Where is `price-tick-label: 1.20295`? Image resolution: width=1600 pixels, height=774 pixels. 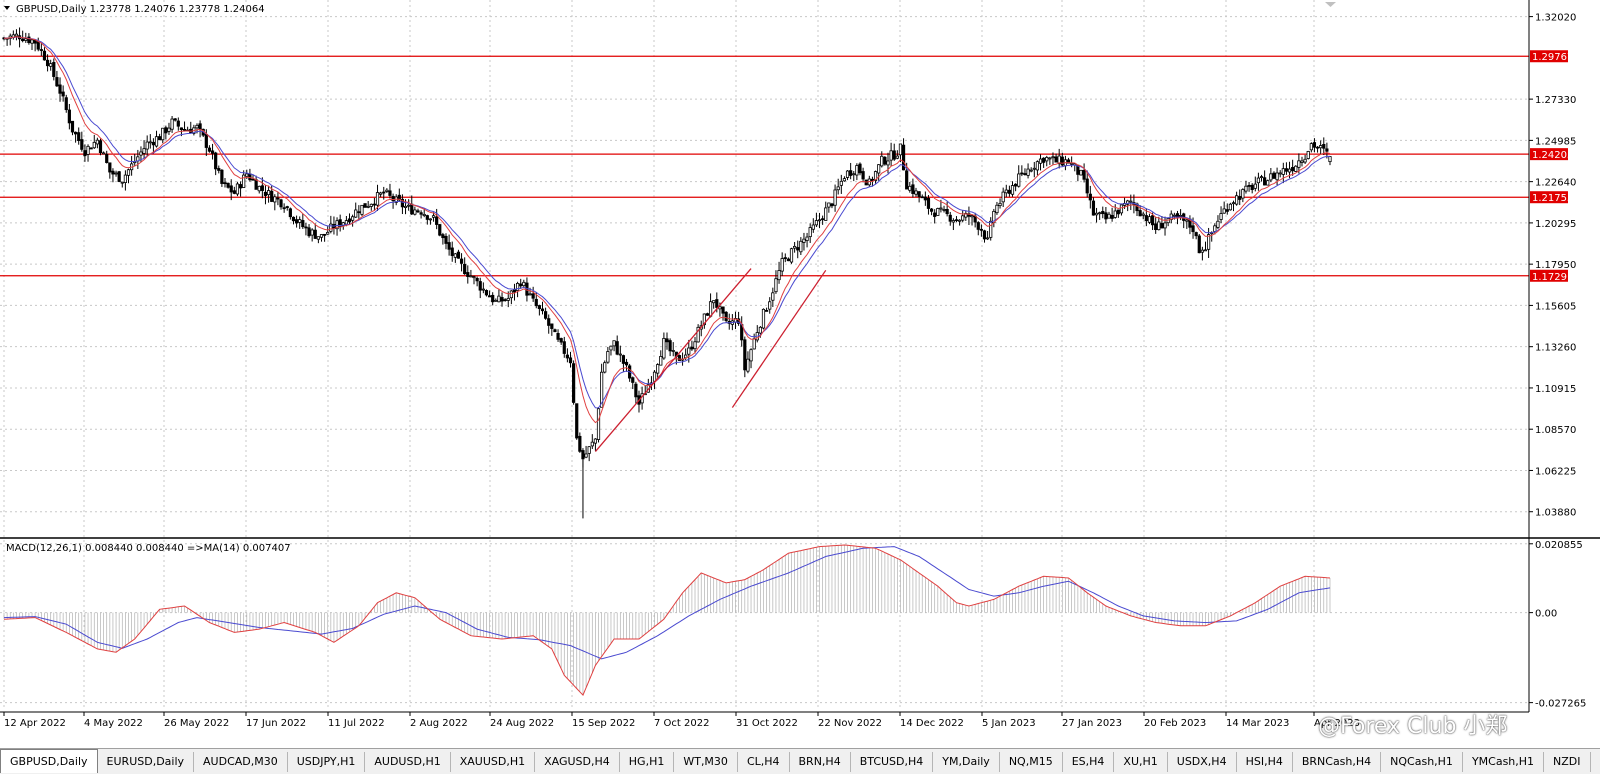 price-tick-label: 1.20295 is located at coordinates (1555, 224).